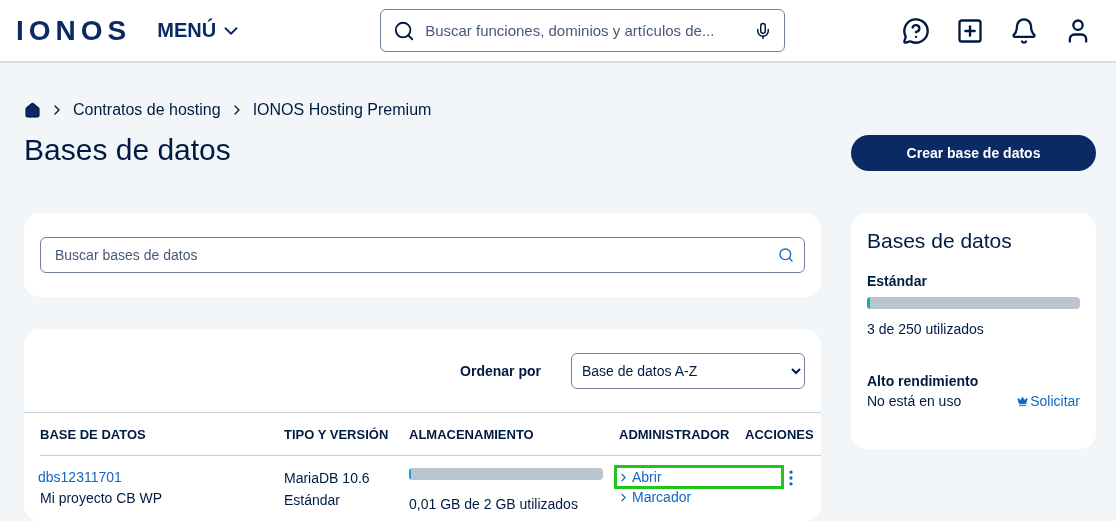  I want to click on high-performance-label: Alto rendimiento, so click(923, 381).